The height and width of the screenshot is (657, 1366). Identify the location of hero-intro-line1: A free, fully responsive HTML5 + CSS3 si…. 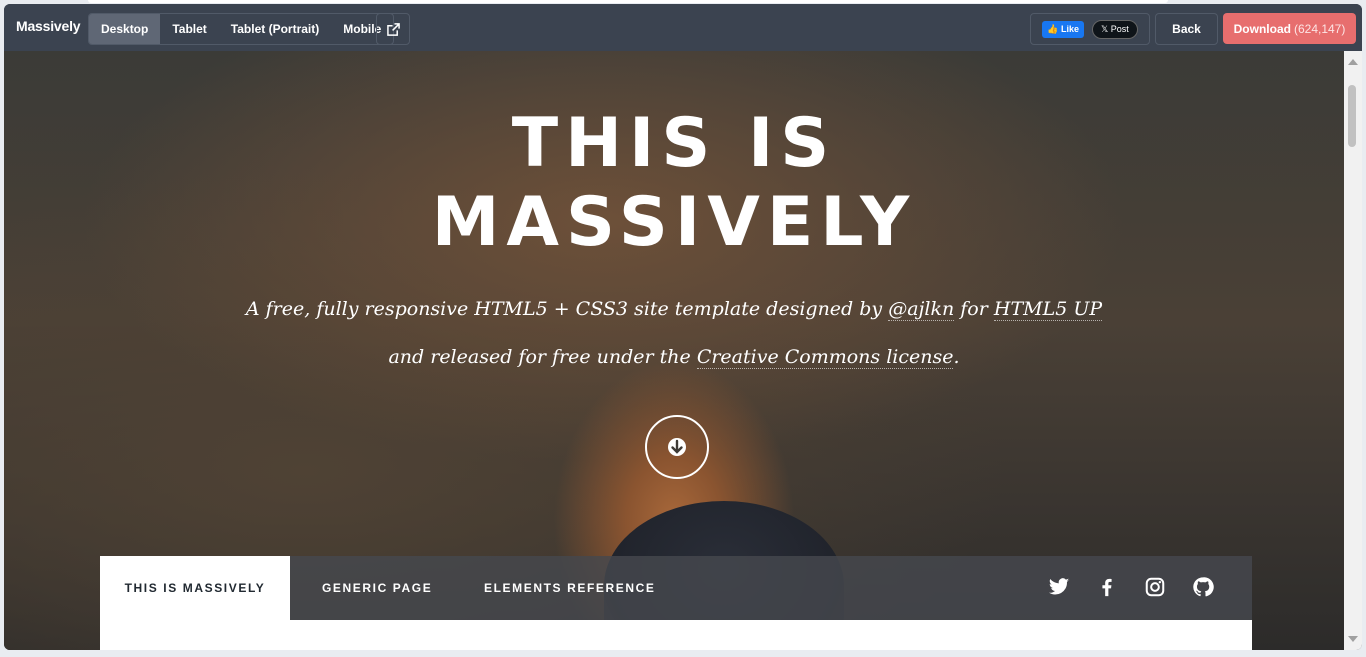
(674, 309).